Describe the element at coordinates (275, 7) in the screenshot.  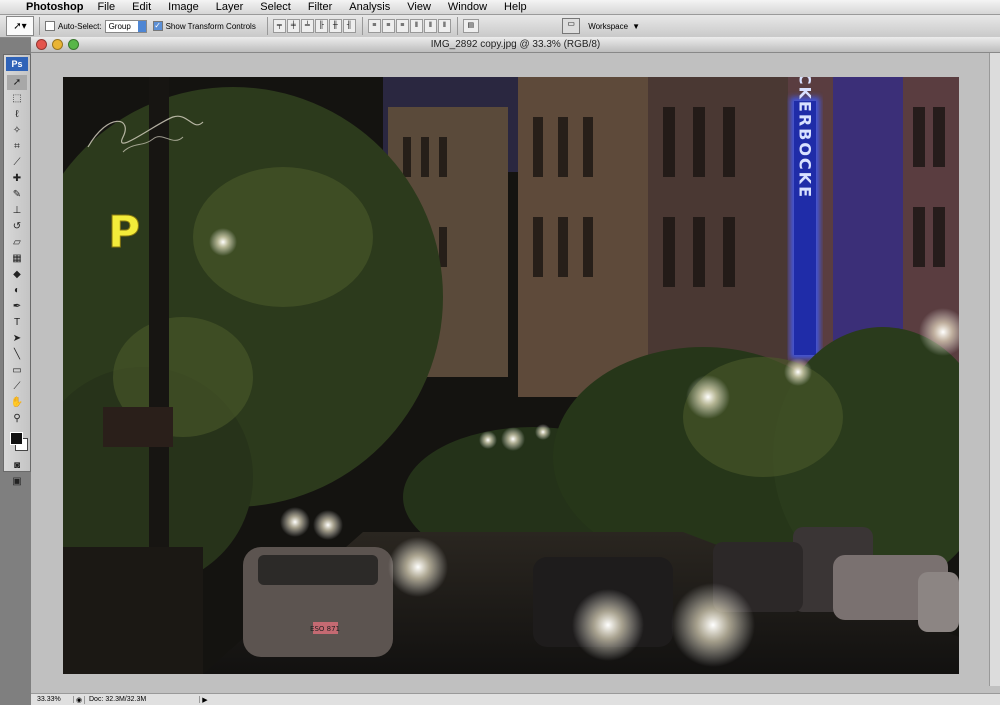
I see `menu-select: Select` at that location.